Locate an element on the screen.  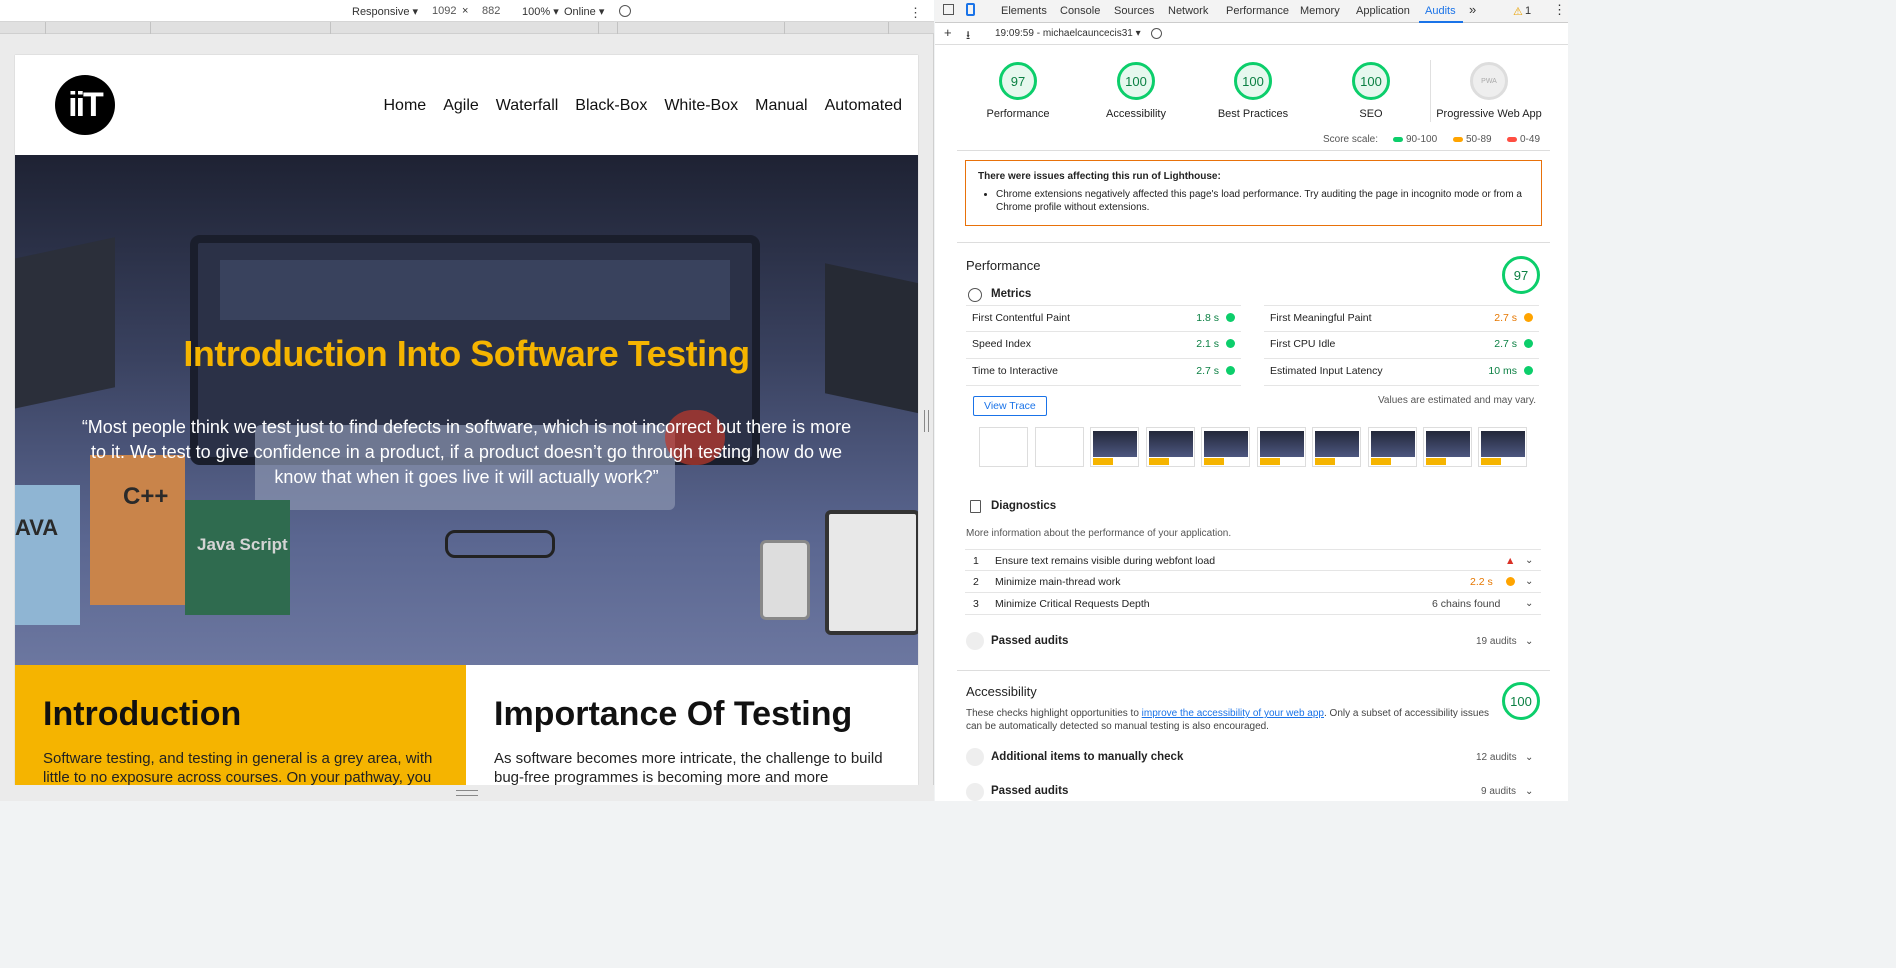
gauge-performance: 97 is located at coordinates (1018, 81).